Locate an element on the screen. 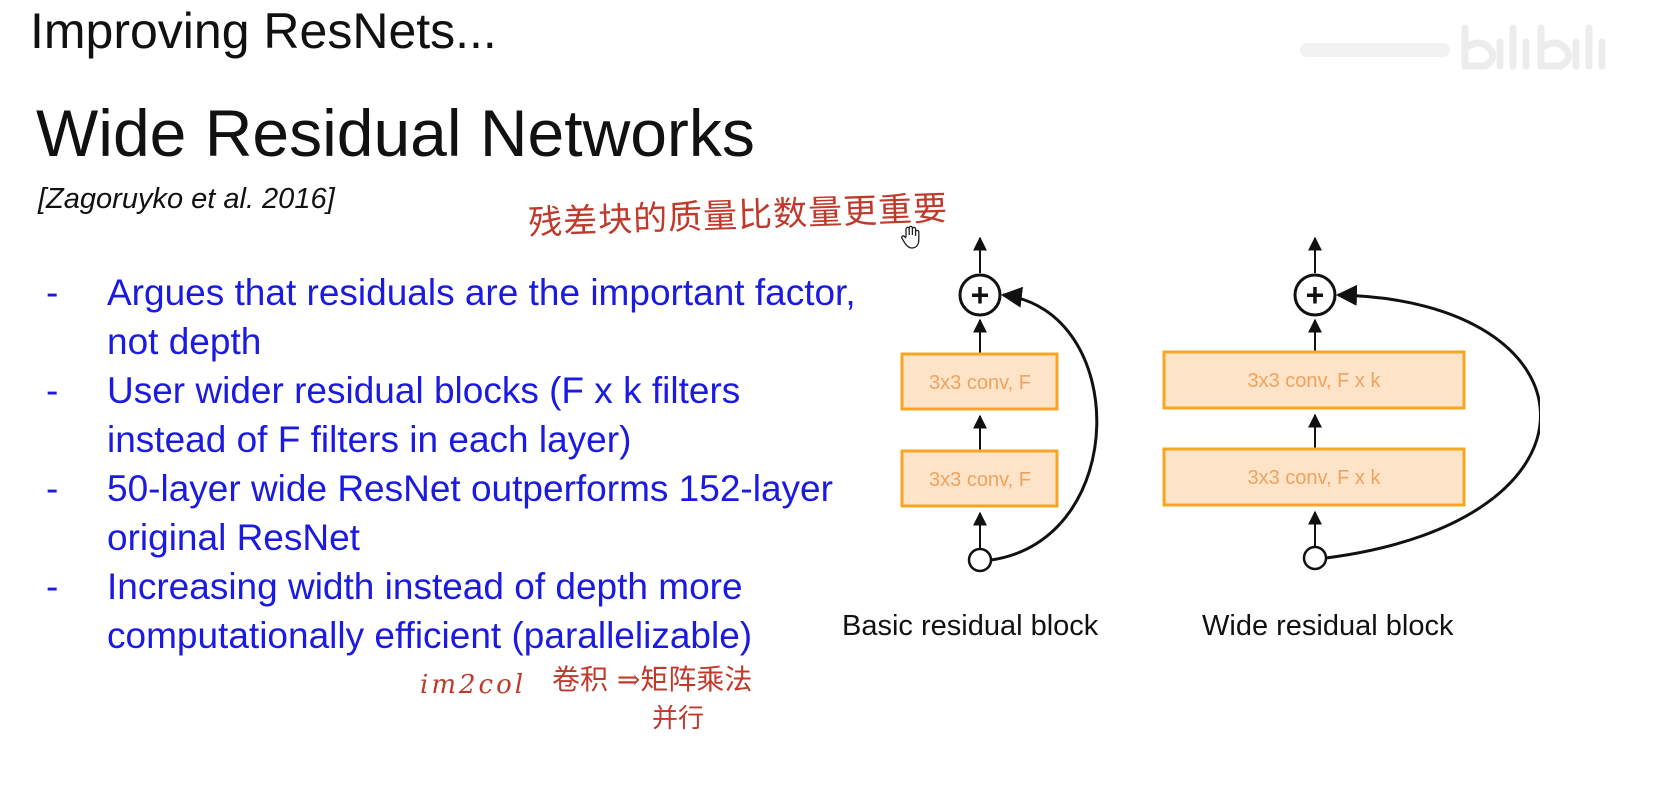 This screenshot has width=1657, height=789. wide-residual-block: + 3x3 conv, F x k 3x3 conv, F x k is located at coordinates (1351, 403).